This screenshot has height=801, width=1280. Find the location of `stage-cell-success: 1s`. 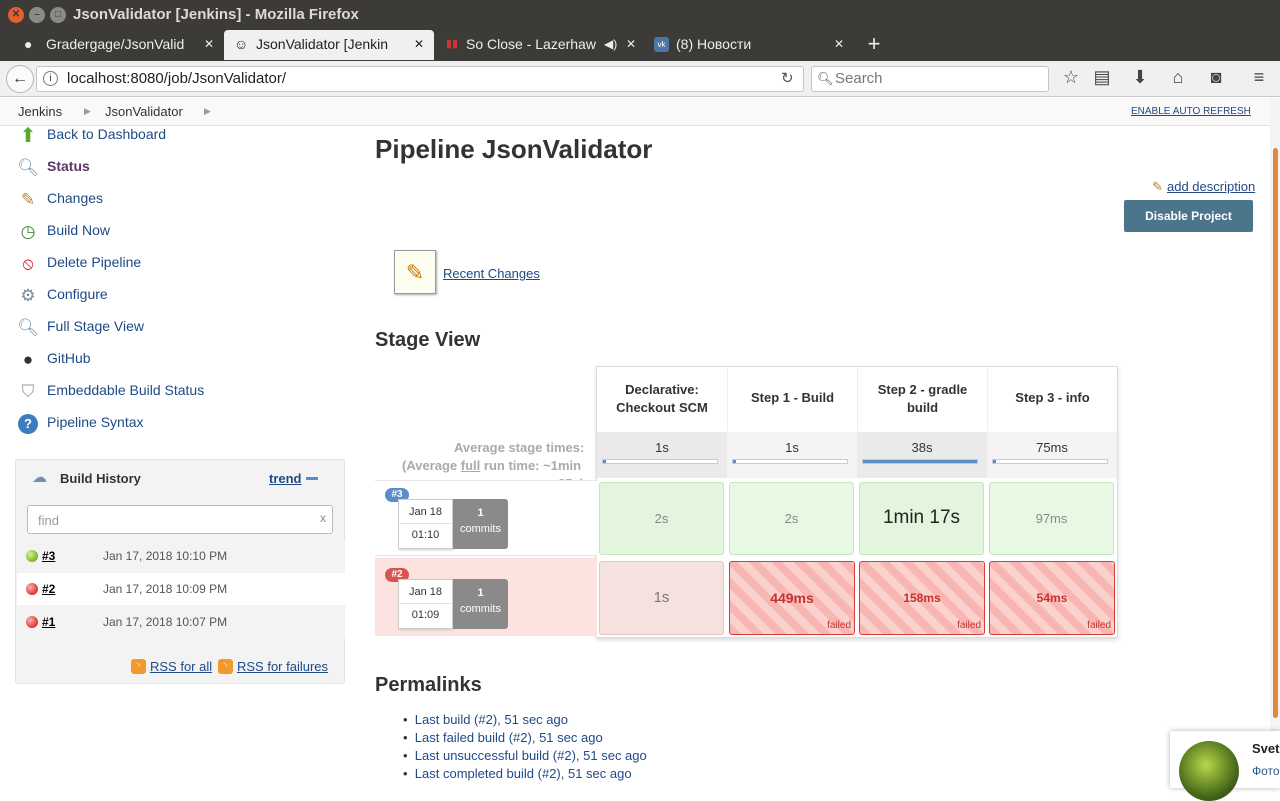

stage-cell-success: 1s is located at coordinates (661, 598).